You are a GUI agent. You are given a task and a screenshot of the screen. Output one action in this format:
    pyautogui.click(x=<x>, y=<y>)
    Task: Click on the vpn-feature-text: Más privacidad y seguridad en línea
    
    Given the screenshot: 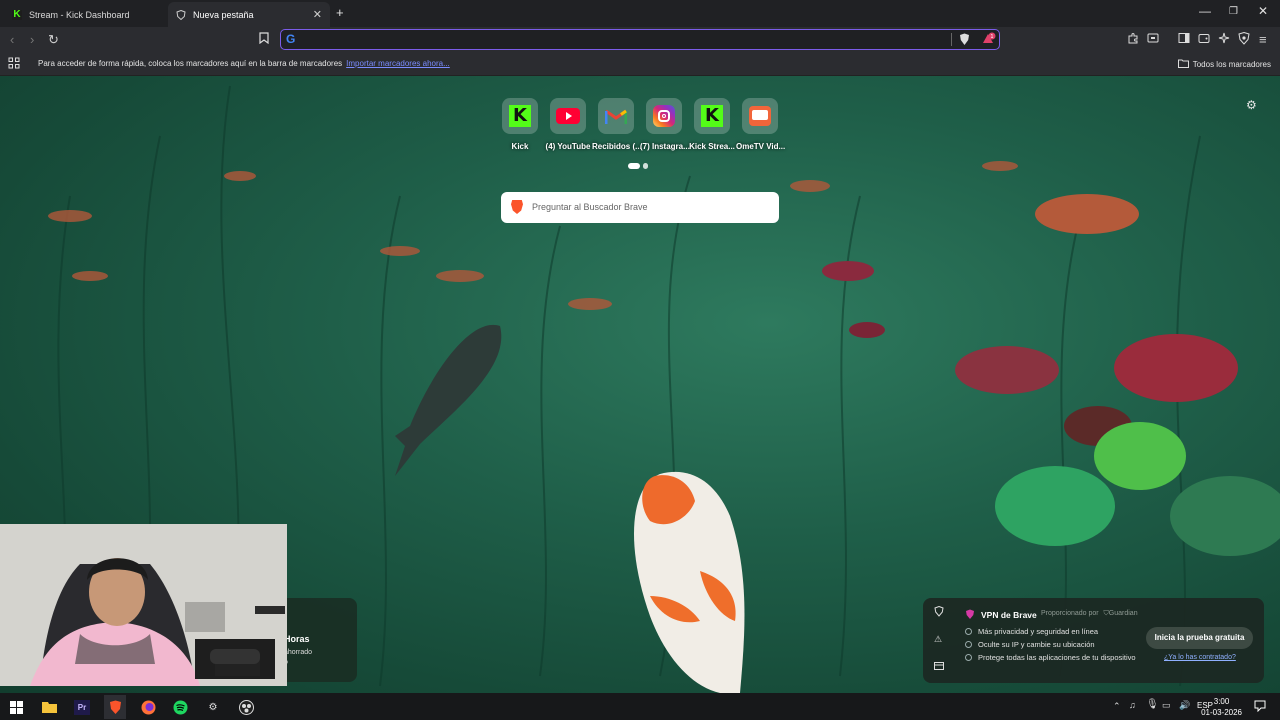 What is the action you would take?
    pyautogui.click(x=1038, y=631)
    